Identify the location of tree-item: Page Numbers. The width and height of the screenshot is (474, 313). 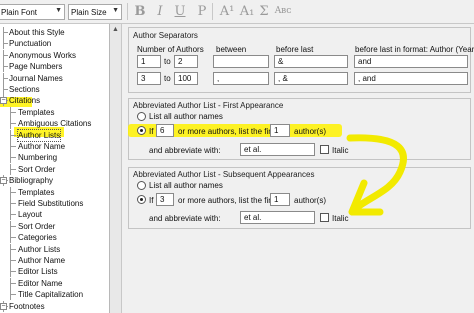
(54, 67).